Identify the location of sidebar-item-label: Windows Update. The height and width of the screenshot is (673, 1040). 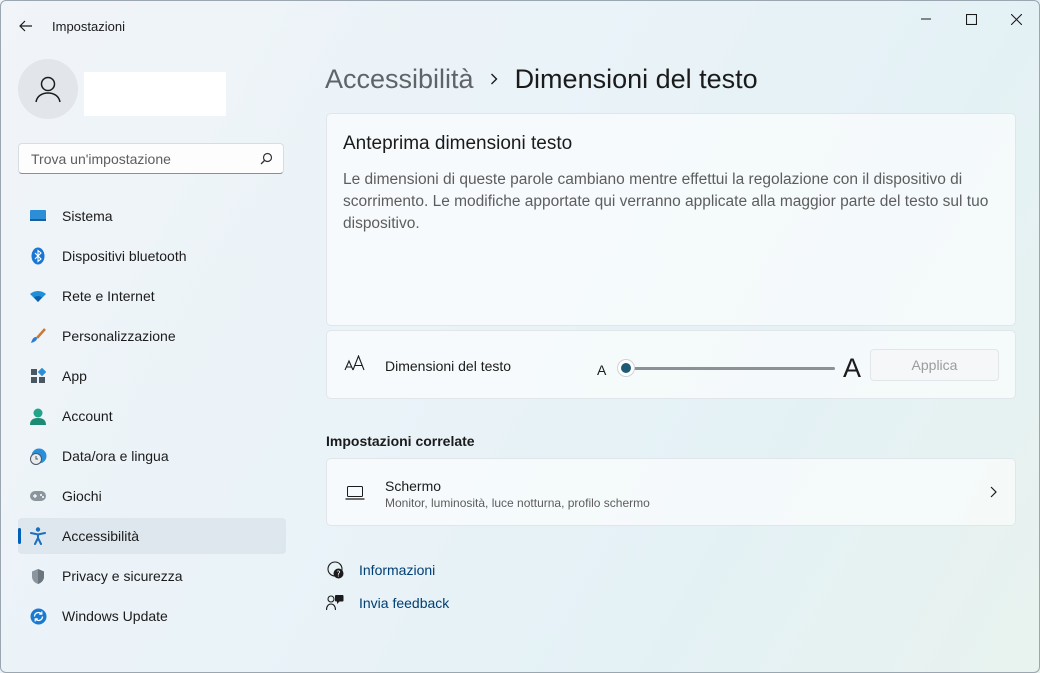
(115, 616).